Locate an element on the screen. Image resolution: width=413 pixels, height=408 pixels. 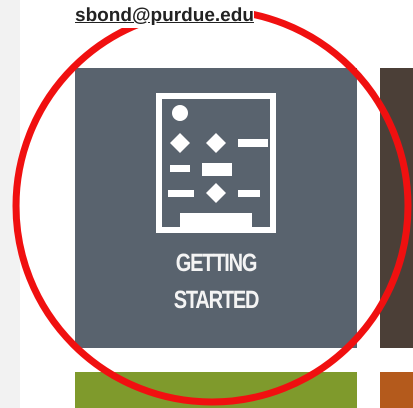
email-link: sbond@purdue.edu is located at coordinates (164, 16).